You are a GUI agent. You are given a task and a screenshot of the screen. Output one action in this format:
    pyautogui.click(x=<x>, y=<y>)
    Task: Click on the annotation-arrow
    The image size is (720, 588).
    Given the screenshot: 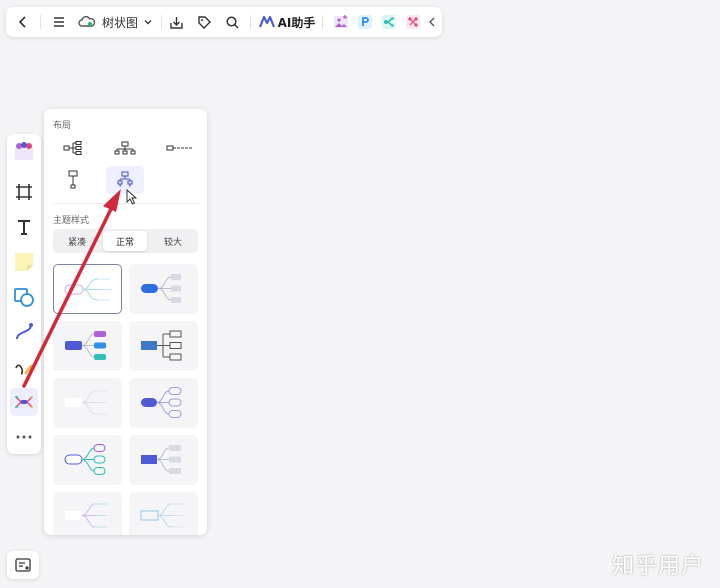 What is the action you would take?
    pyautogui.click(x=80, y=288)
    